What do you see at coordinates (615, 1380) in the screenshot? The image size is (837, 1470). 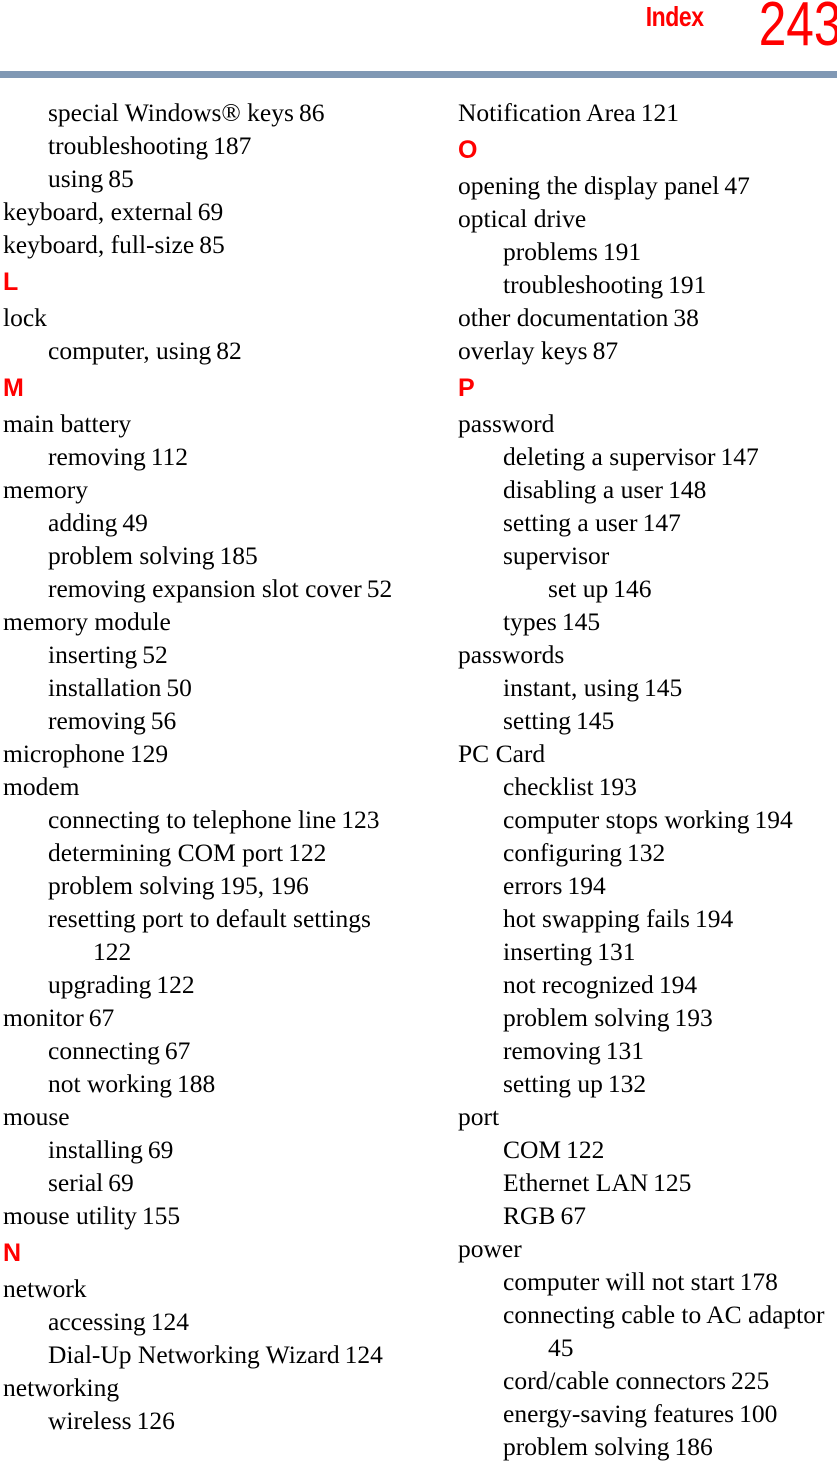 I see `index-entry-text: cord/cable connectors` at bounding box center [615, 1380].